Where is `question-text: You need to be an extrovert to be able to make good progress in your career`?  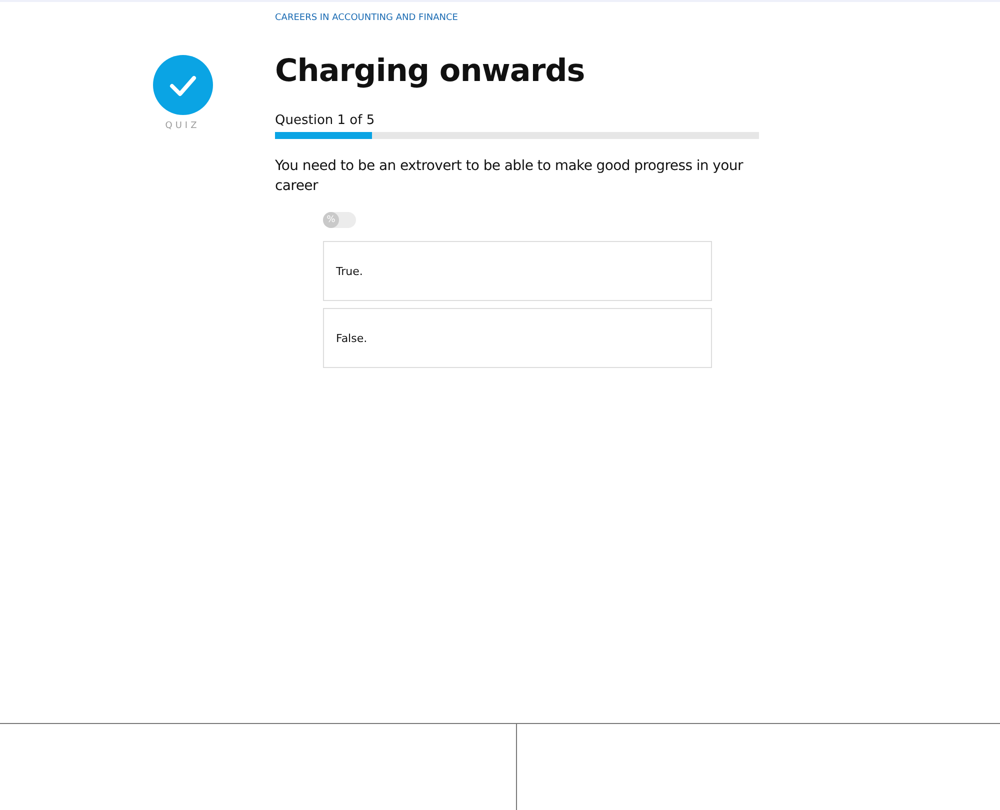
question-text: You need to be an extrovert to be able to make good progress in your career is located at coordinates (509, 176).